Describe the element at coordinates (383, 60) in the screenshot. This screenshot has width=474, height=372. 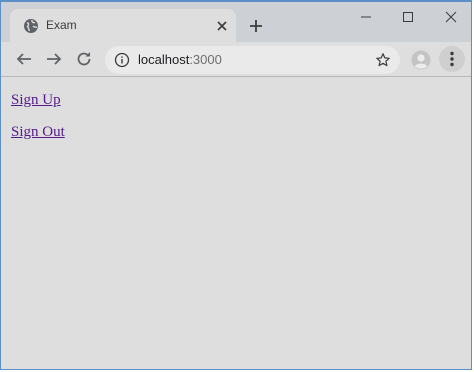
I see `star-icon` at that location.